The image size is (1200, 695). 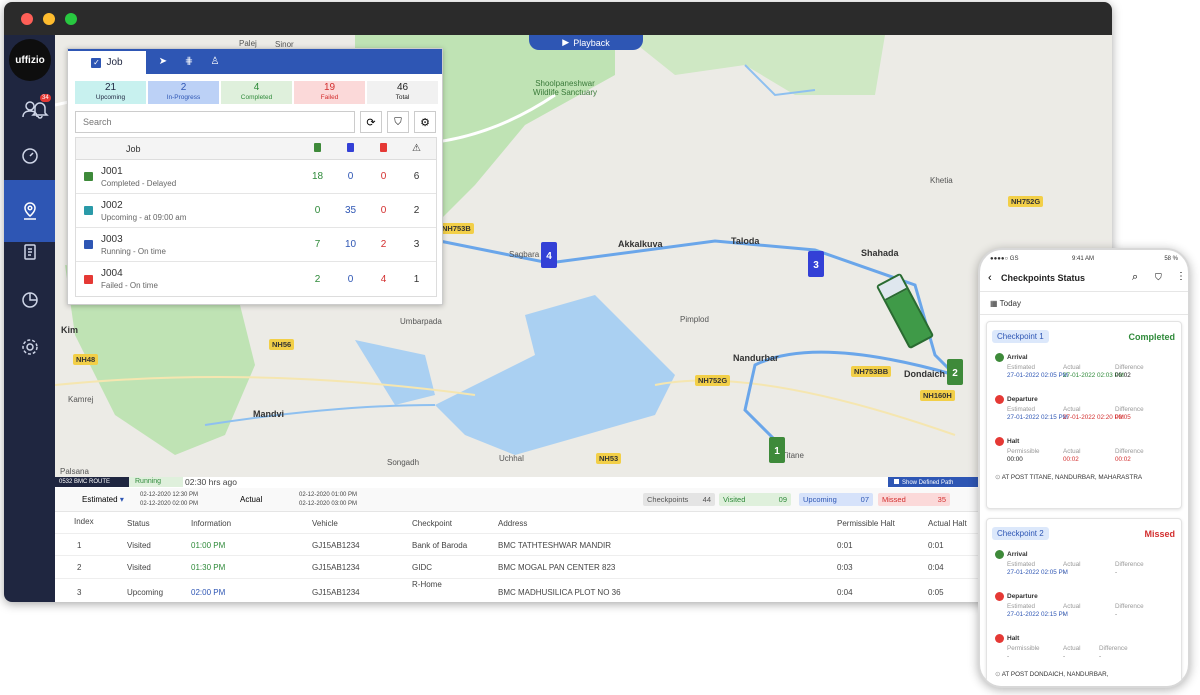 I want to click on notification-bell-icon: 34, so click(x=39, y=109).